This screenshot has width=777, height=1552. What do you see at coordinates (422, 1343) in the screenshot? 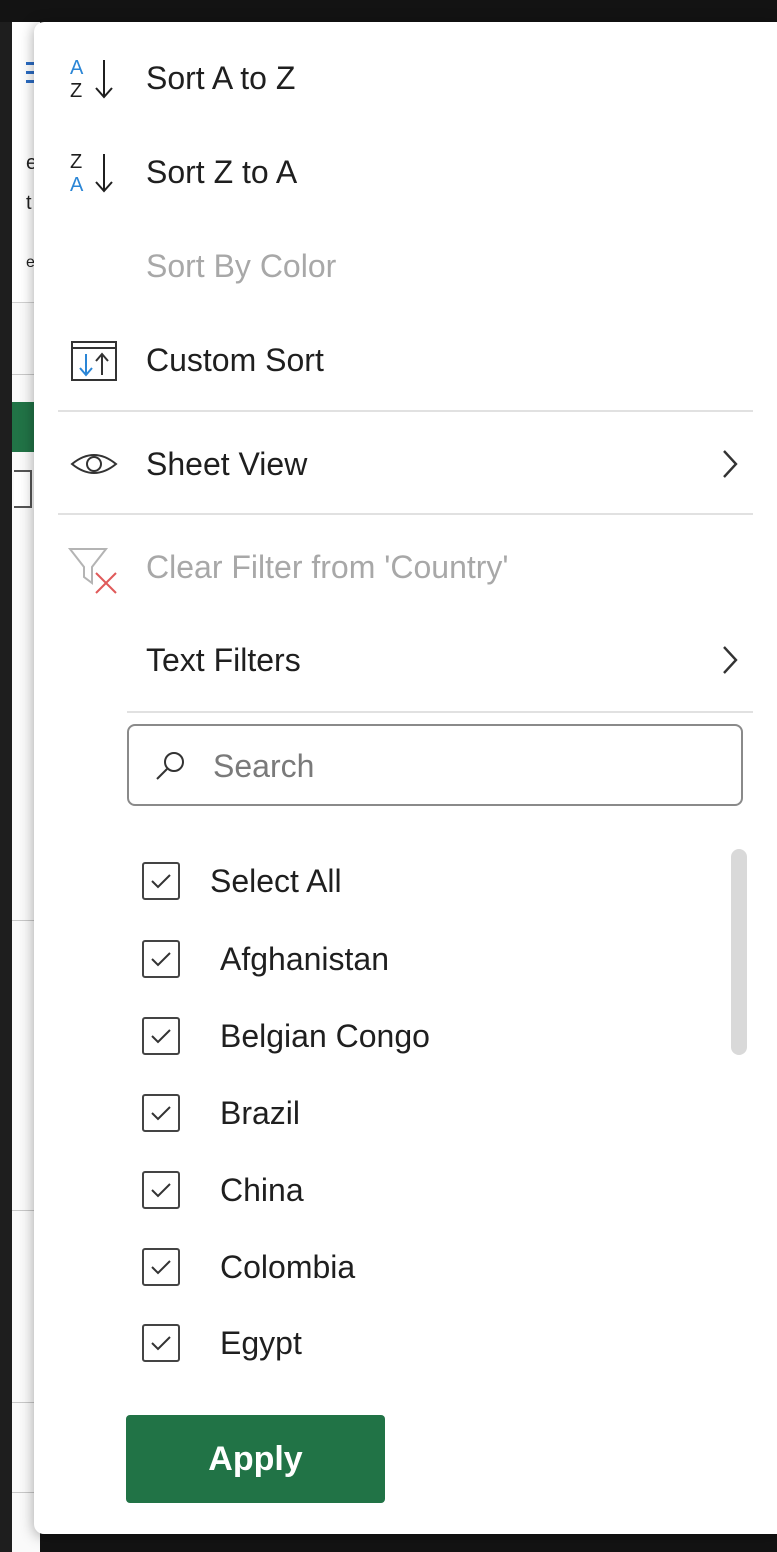
I see `list-item: Egypt` at bounding box center [422, 1343].